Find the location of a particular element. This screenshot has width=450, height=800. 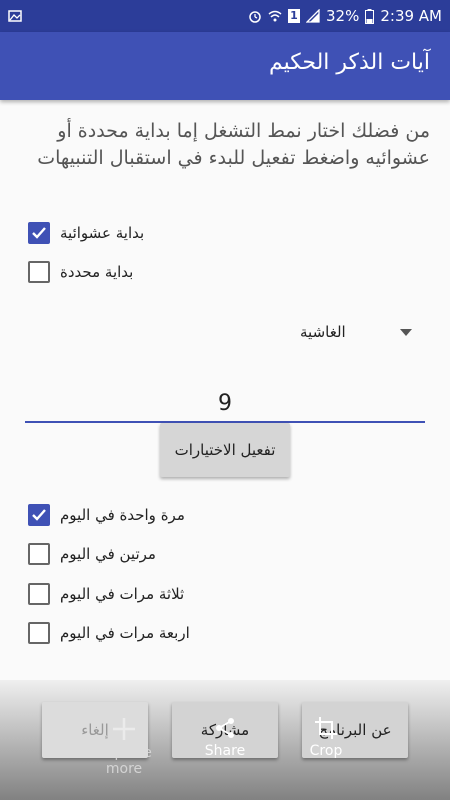

capture-more-label: Capture more is located at coordinates (124, 761).